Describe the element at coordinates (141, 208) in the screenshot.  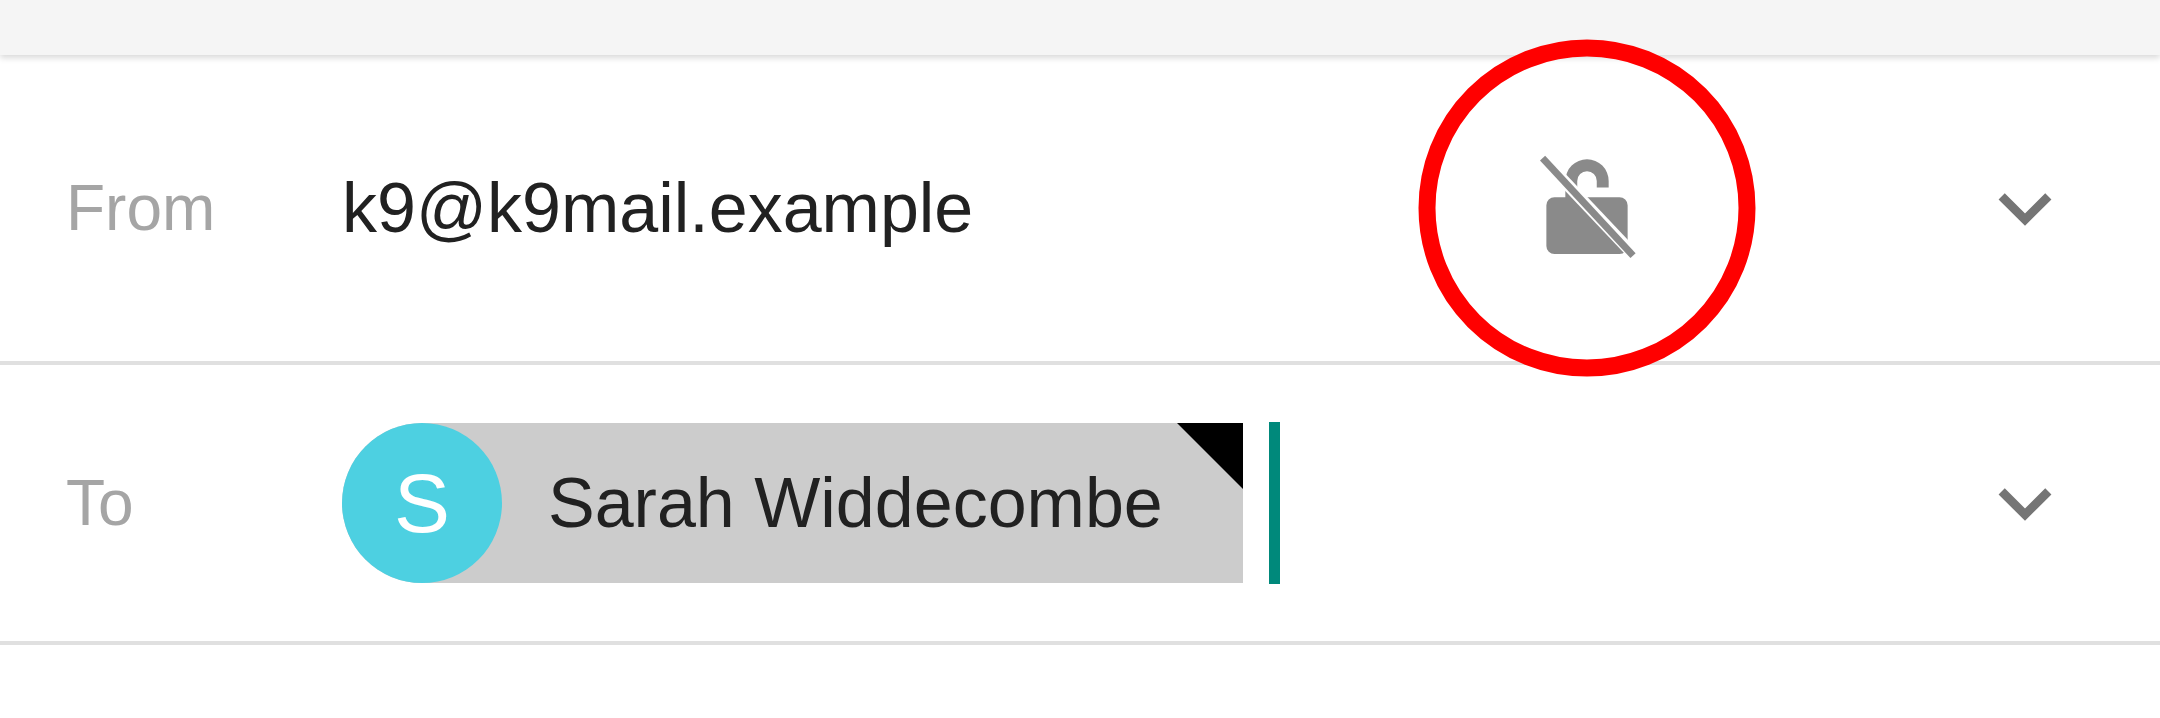
I see `field-label: From` at that location.